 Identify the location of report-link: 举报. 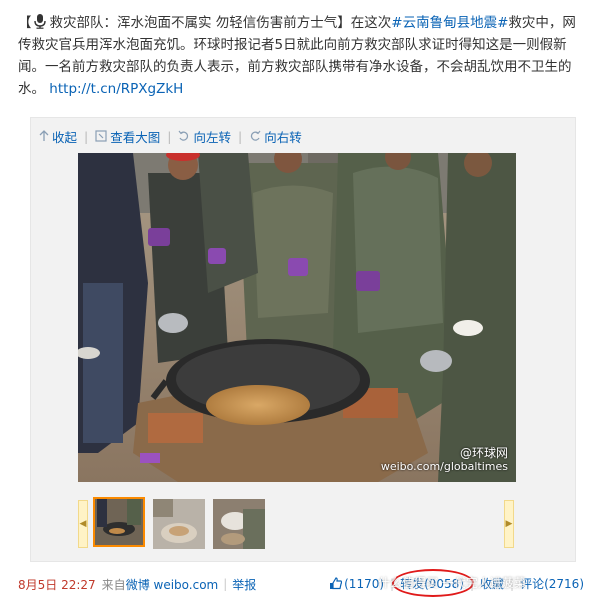
(244, 584).